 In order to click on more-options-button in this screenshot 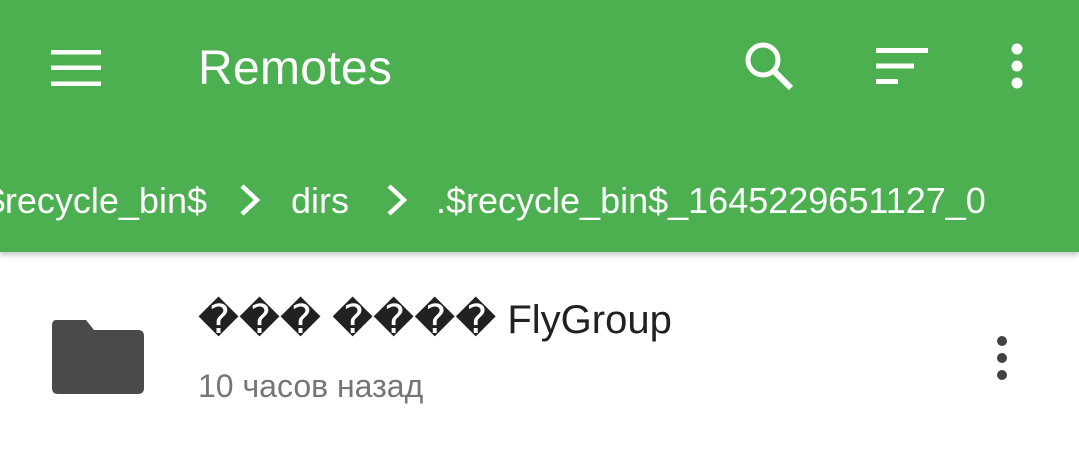, I will do `click(1017, 66)`.